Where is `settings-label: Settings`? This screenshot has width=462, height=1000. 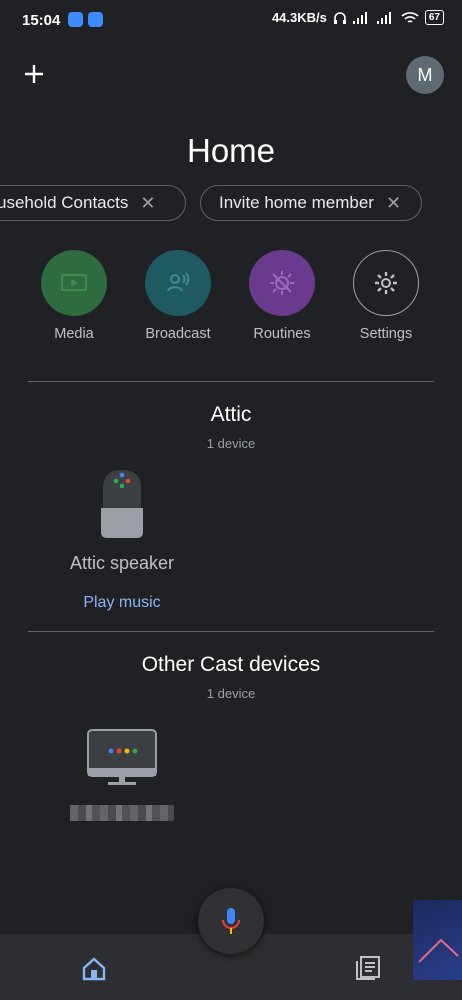
settings-label: Settings is located at coordinates (386, 334).